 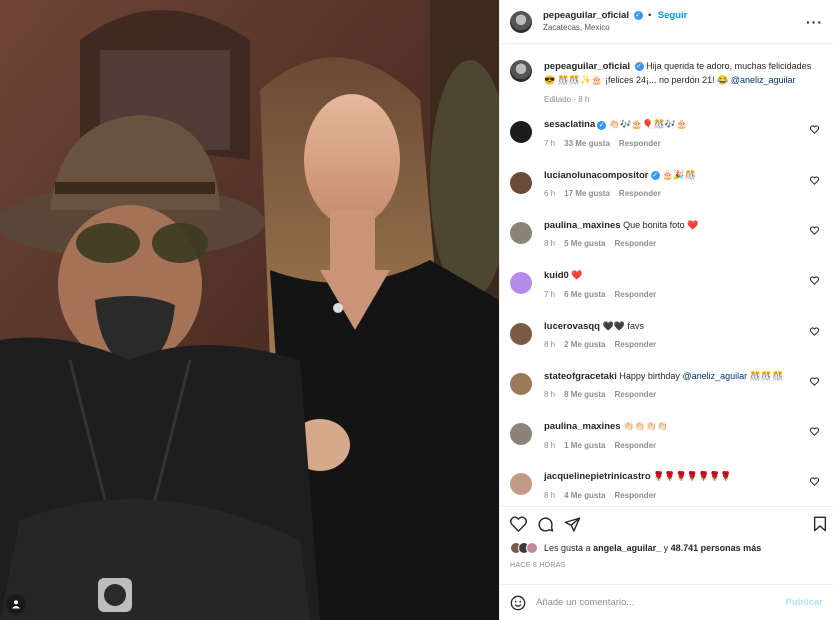 I want to click on comment-username: lucerovasqq, so click(x=572, y=326).